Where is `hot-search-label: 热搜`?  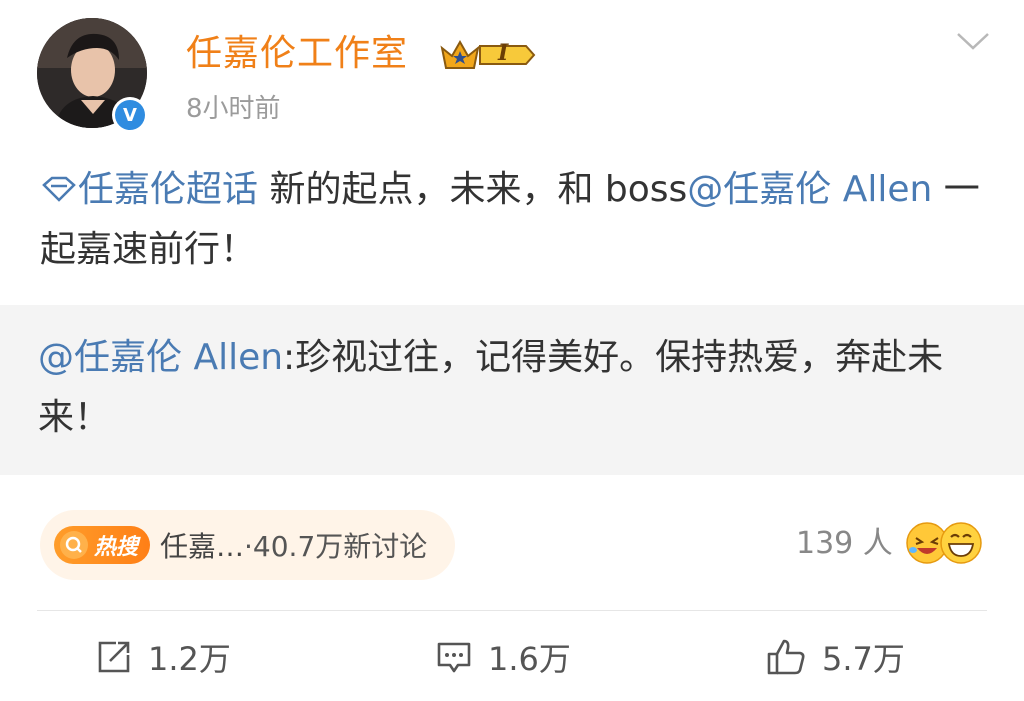
hot-search-label: 热搜 is located at coordinates (116, 547).